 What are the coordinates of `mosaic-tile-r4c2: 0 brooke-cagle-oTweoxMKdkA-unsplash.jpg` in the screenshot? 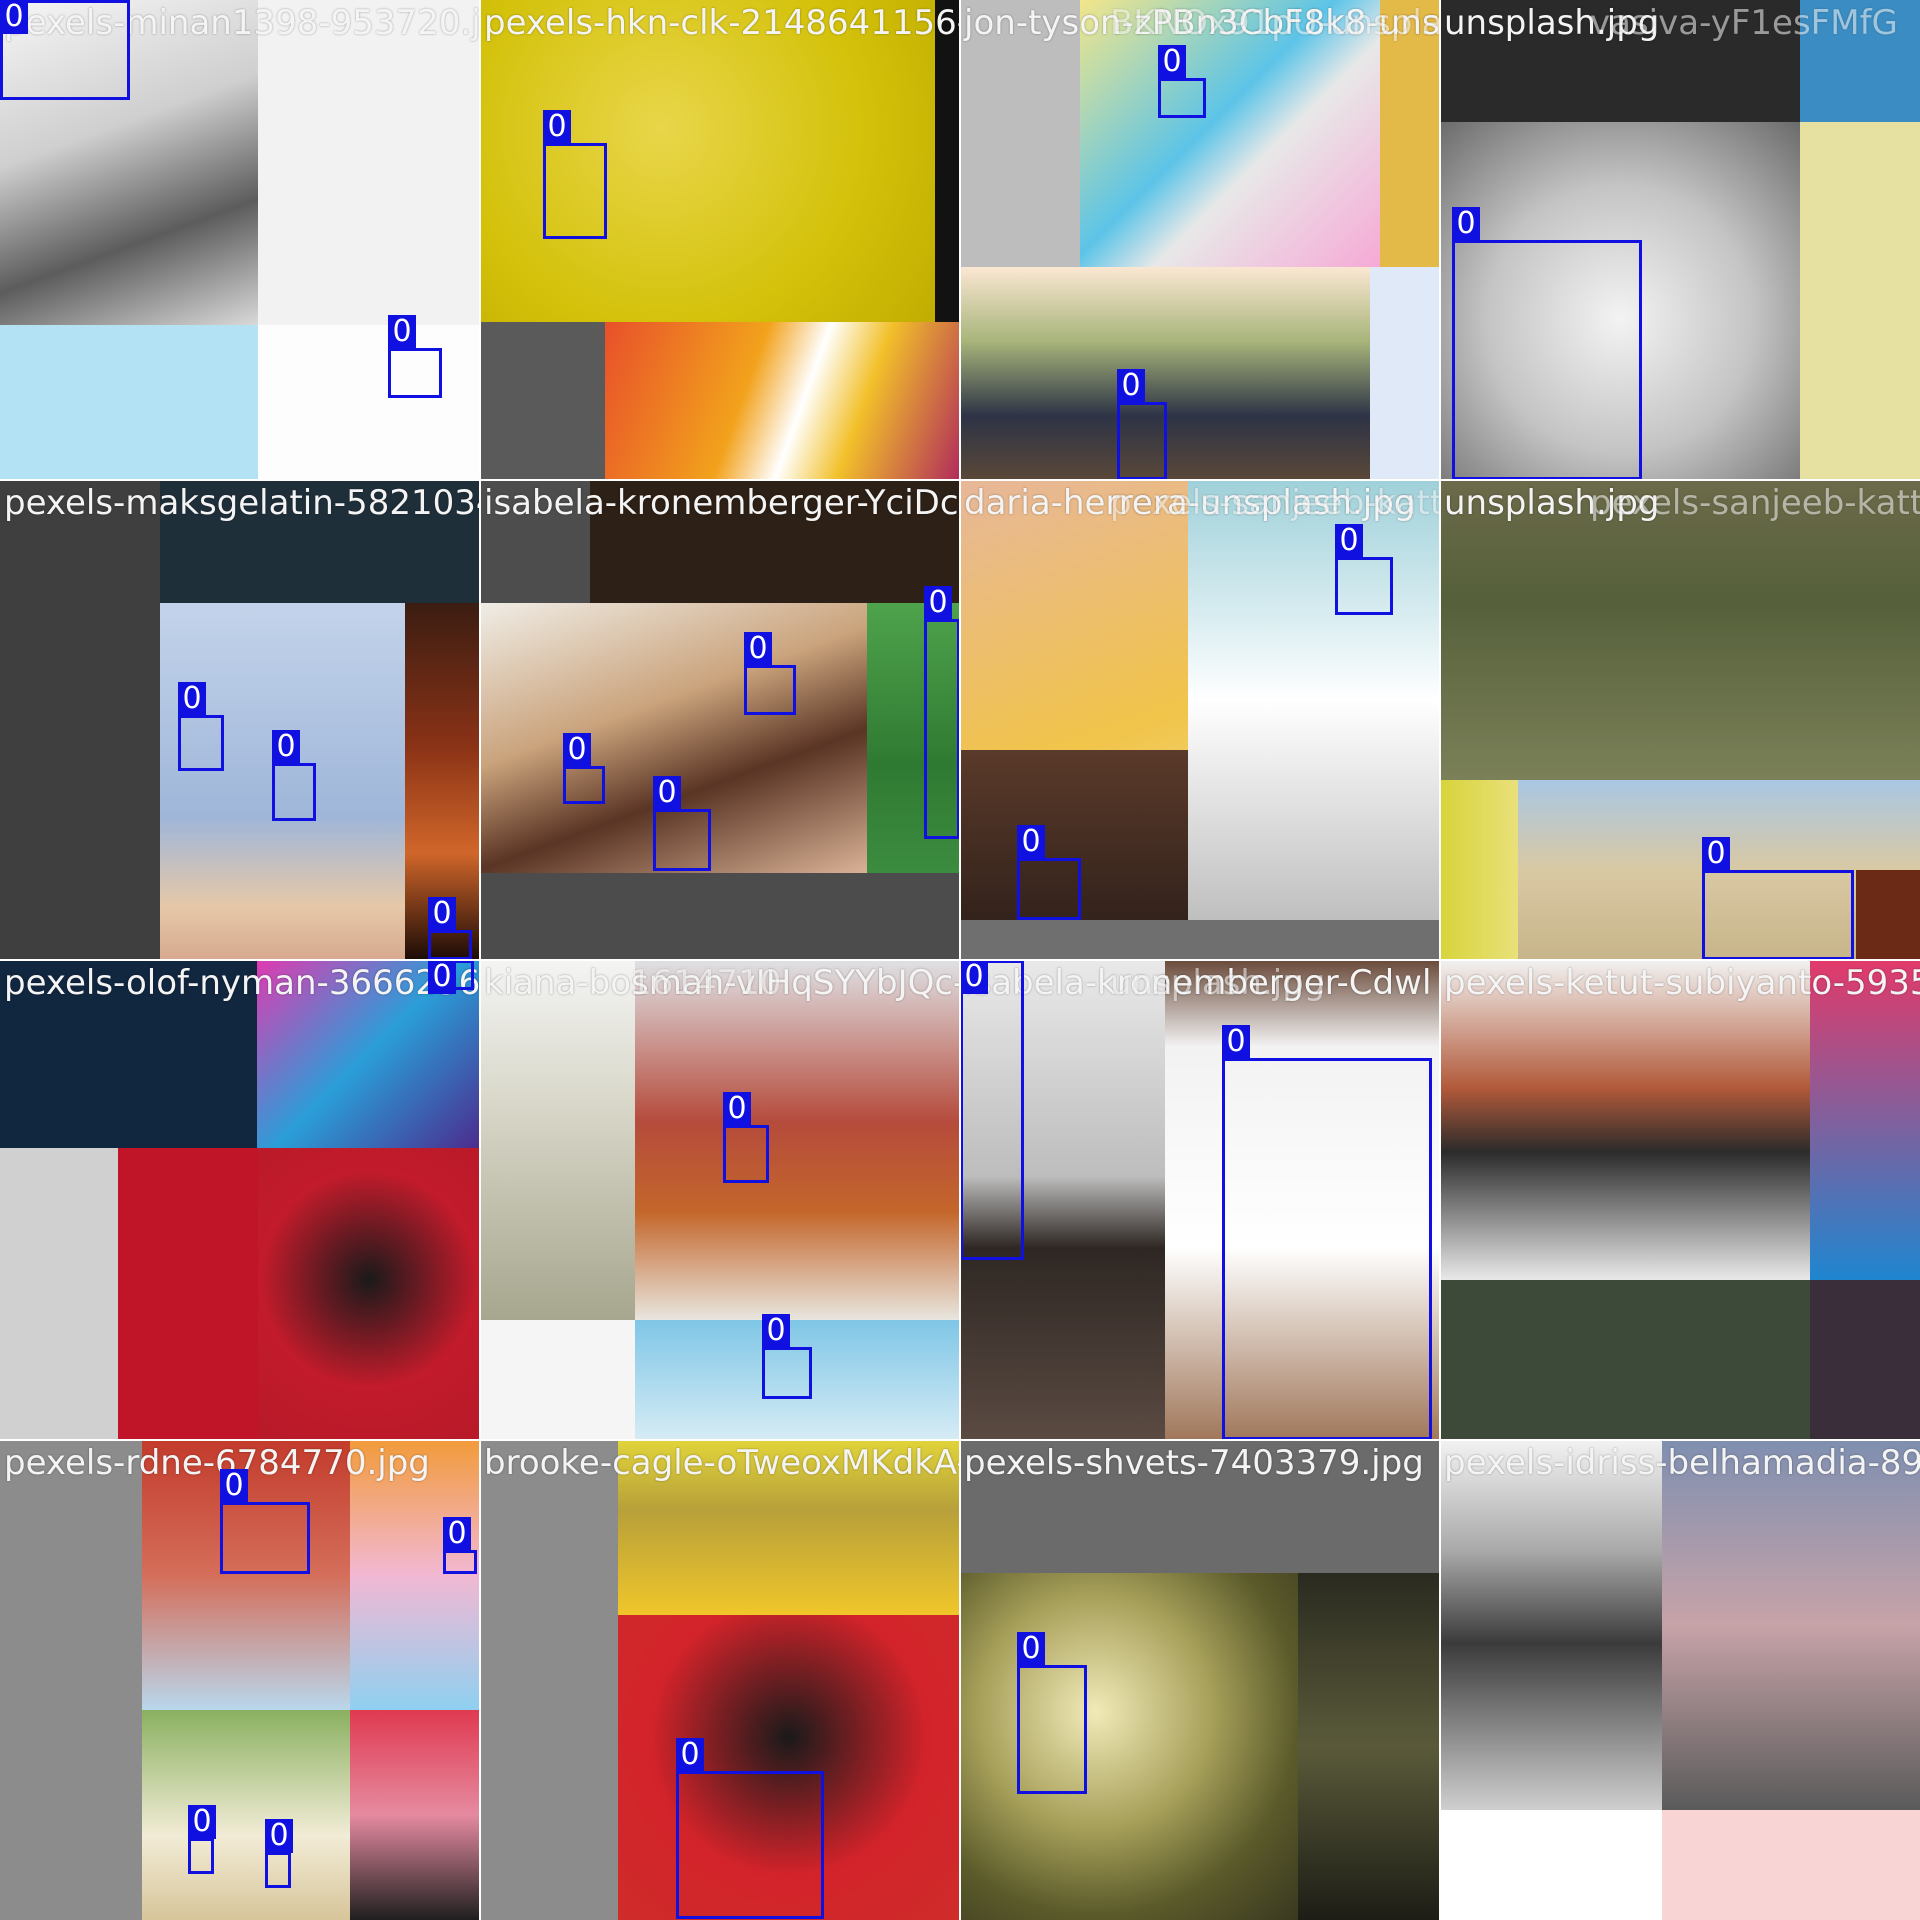 It's located at (720, 1680).